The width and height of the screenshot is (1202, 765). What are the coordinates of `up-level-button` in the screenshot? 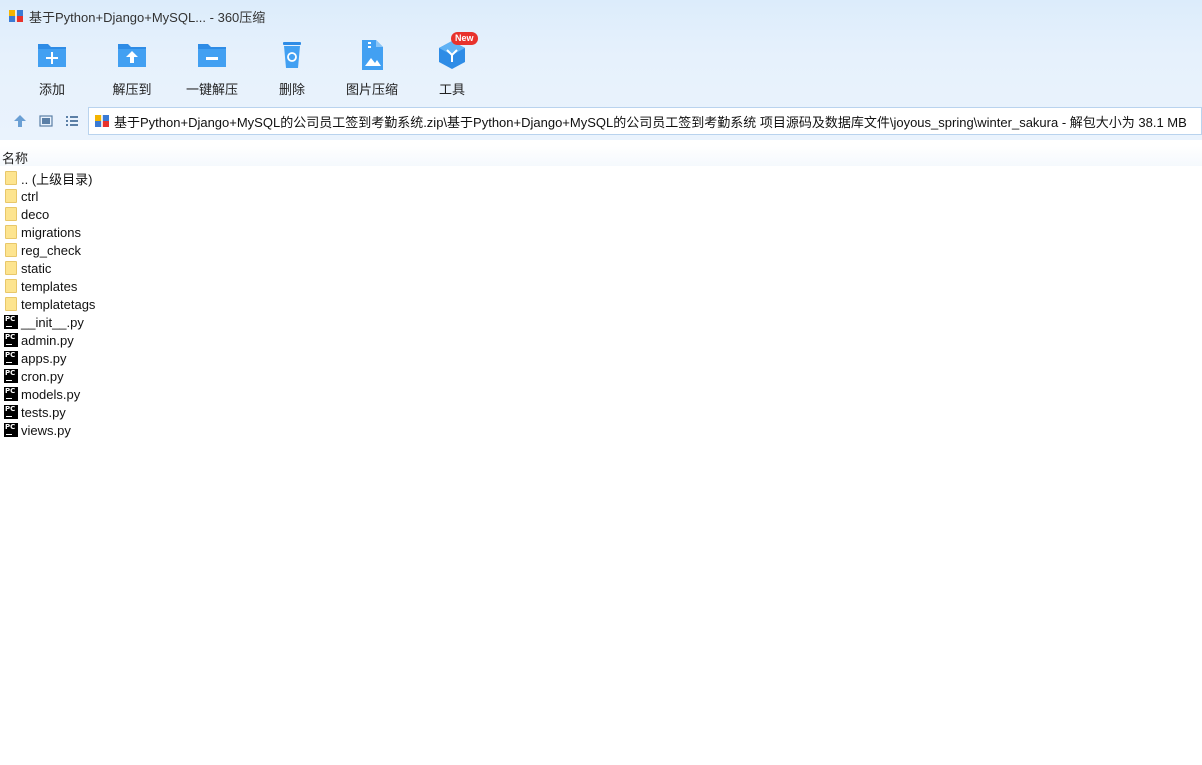 It's located at (20, 121).